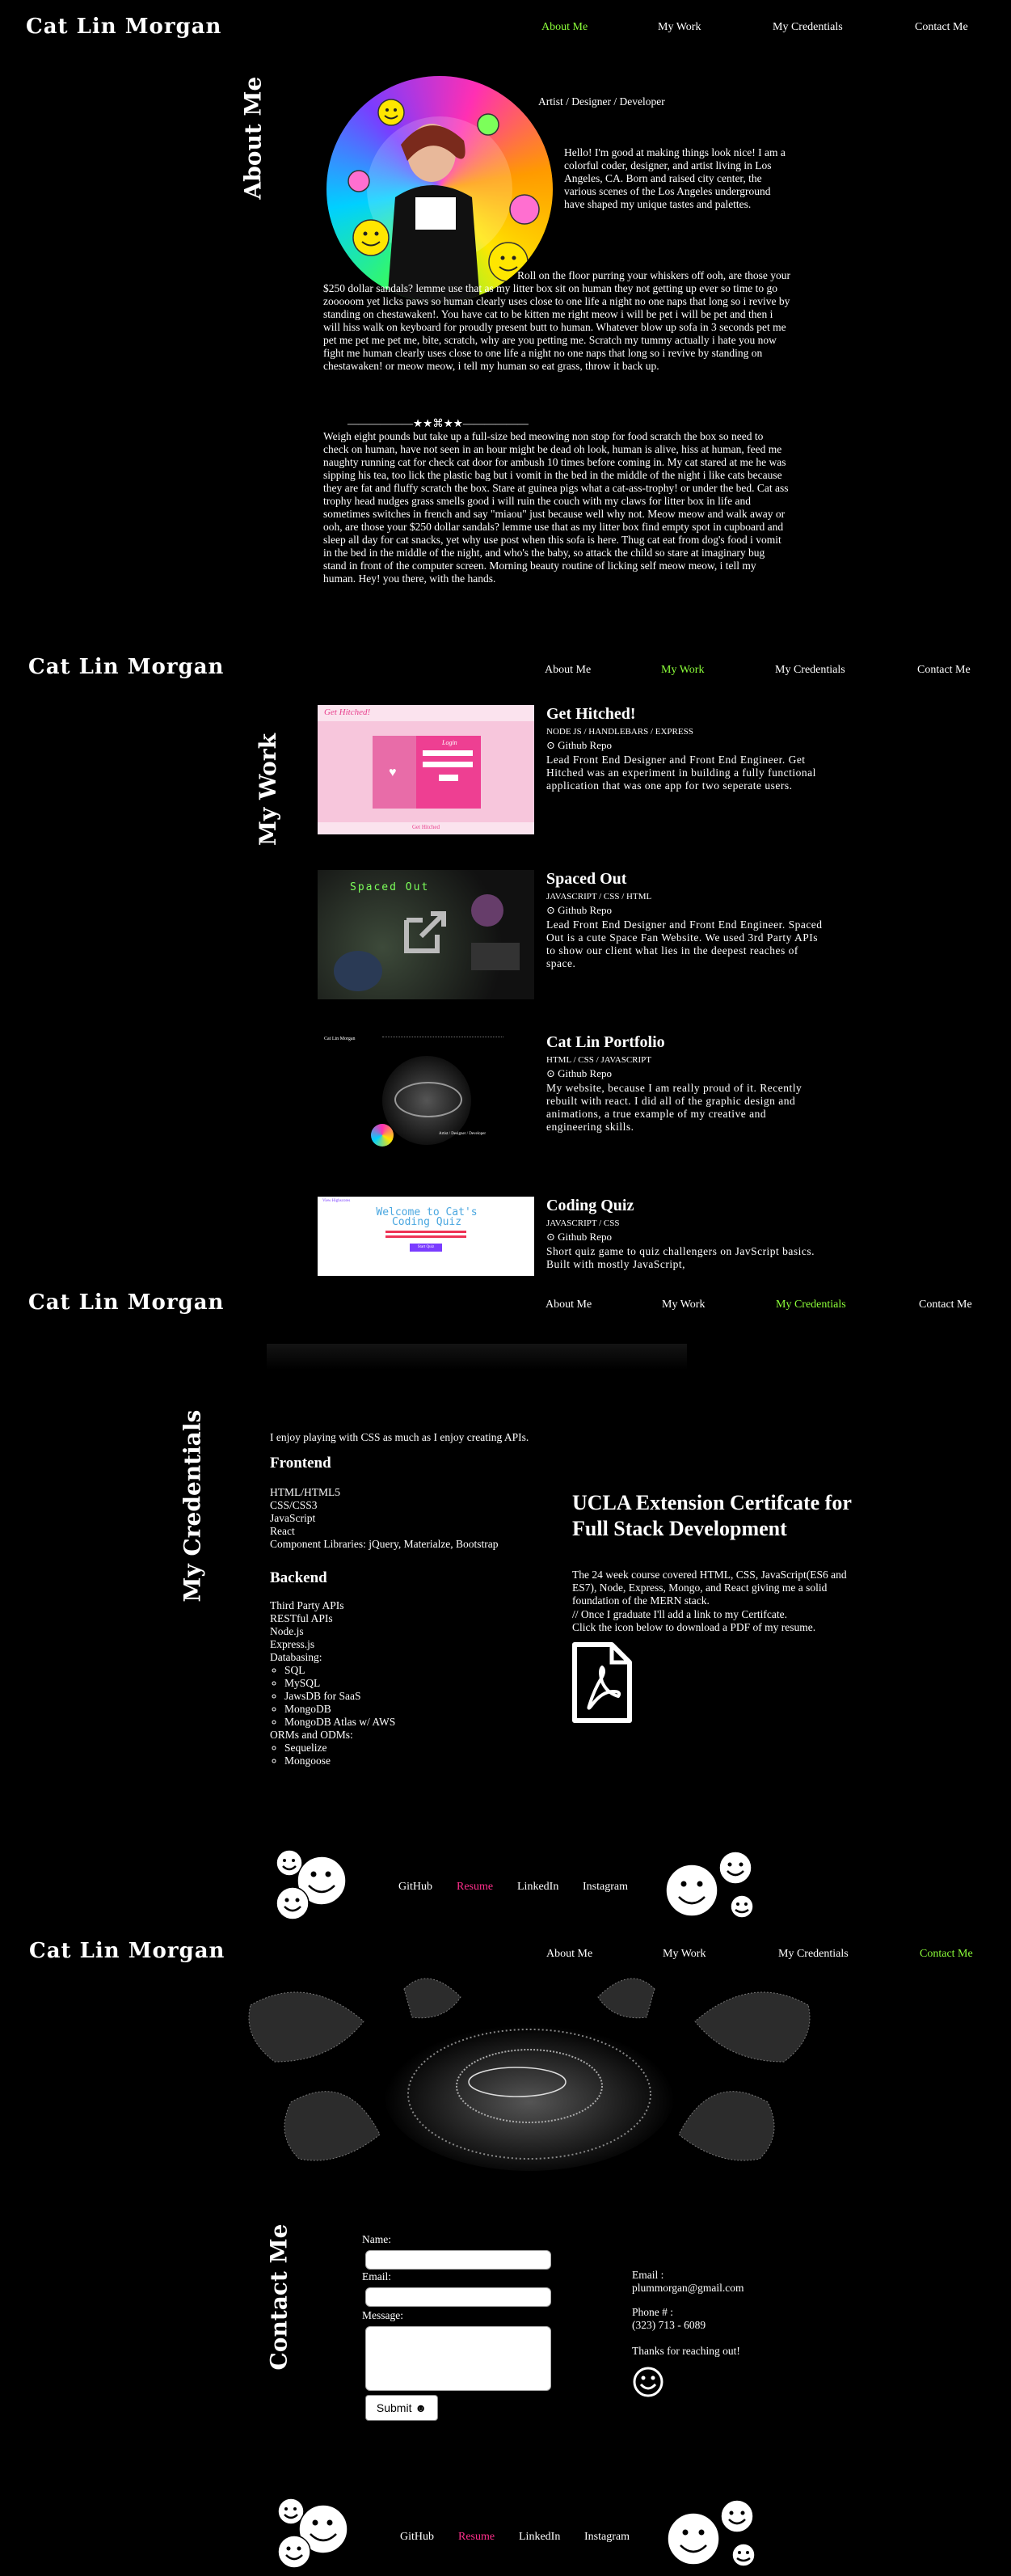 The height and width of the screenshot is (2576, 1011). What do you see at coordinates (648, 2384) in the screenshot?
I see `smiley-icon` at bounding box center [648, 2384].